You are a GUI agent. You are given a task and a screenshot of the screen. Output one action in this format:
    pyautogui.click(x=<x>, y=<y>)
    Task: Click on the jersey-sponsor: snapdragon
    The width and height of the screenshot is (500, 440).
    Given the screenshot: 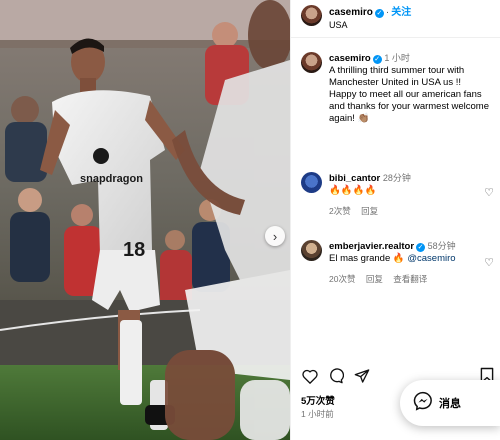 What is the action you would take?
    pyautogui.click(x=111, y=179)
    